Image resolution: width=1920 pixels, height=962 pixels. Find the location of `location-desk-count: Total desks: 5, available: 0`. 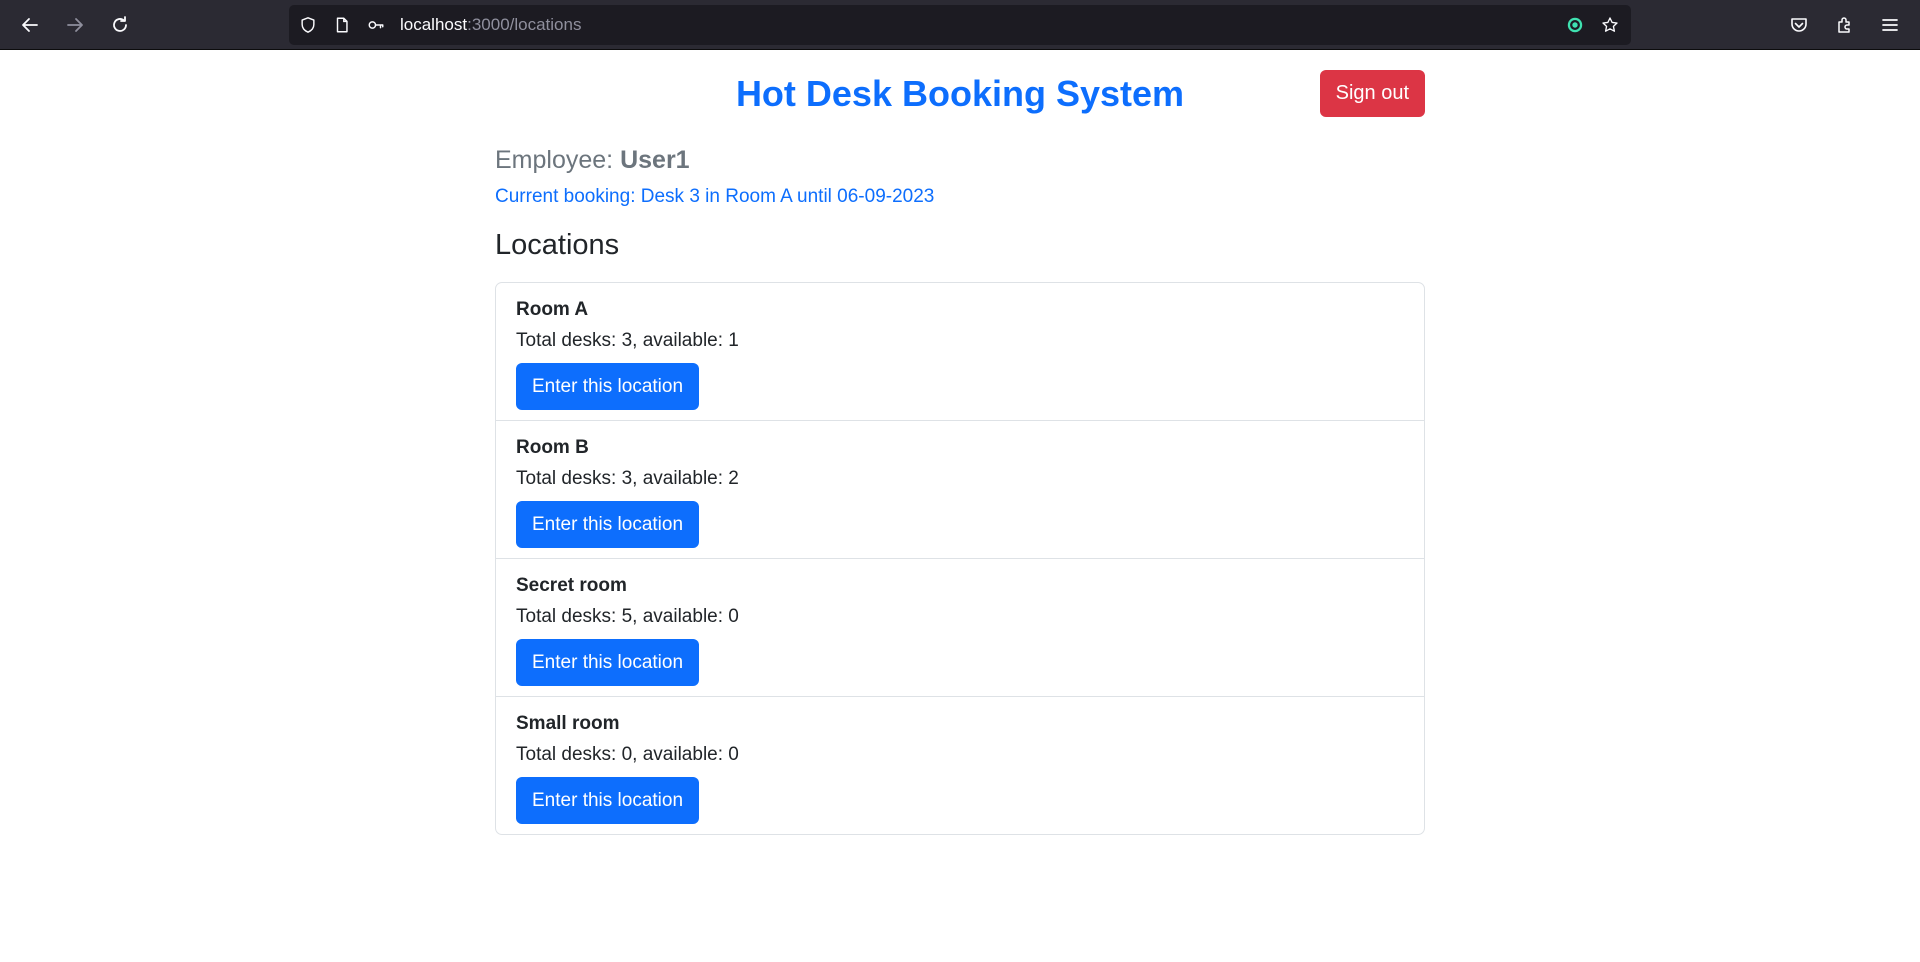

location-desk-count: Total desks: 5, available: 0 is located at coordinates (627, 616).